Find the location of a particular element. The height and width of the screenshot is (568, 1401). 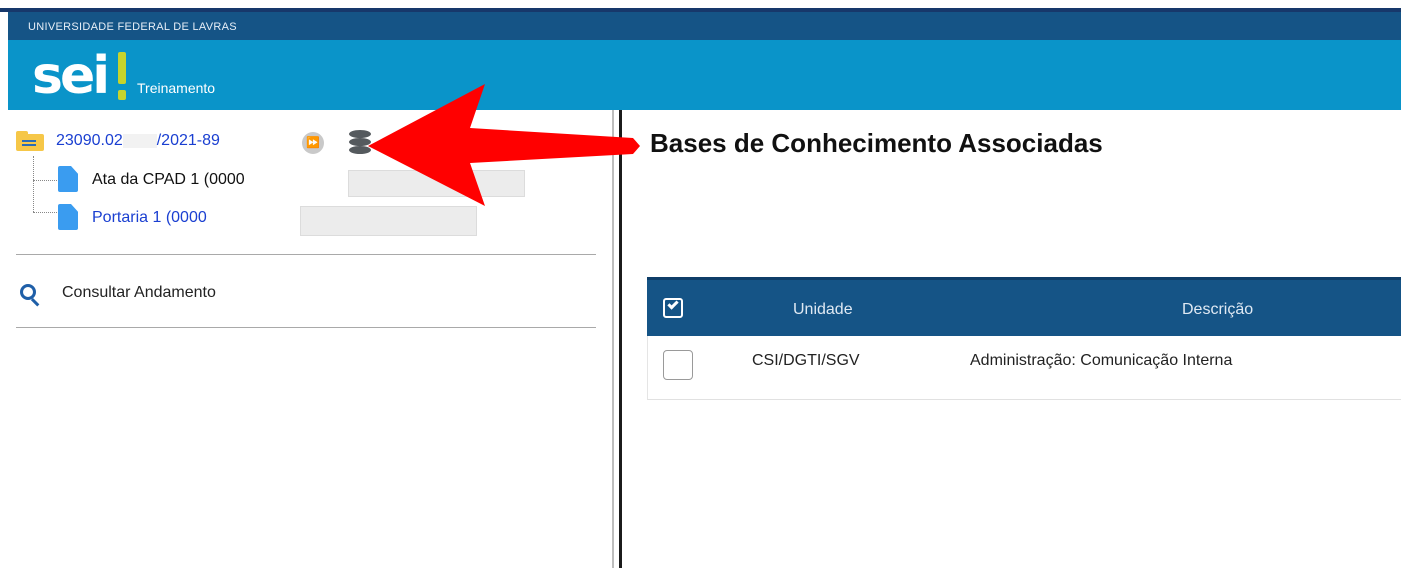

process-node: 23090.02/2021-89 ⏩ is located at coordinates (196, 141).